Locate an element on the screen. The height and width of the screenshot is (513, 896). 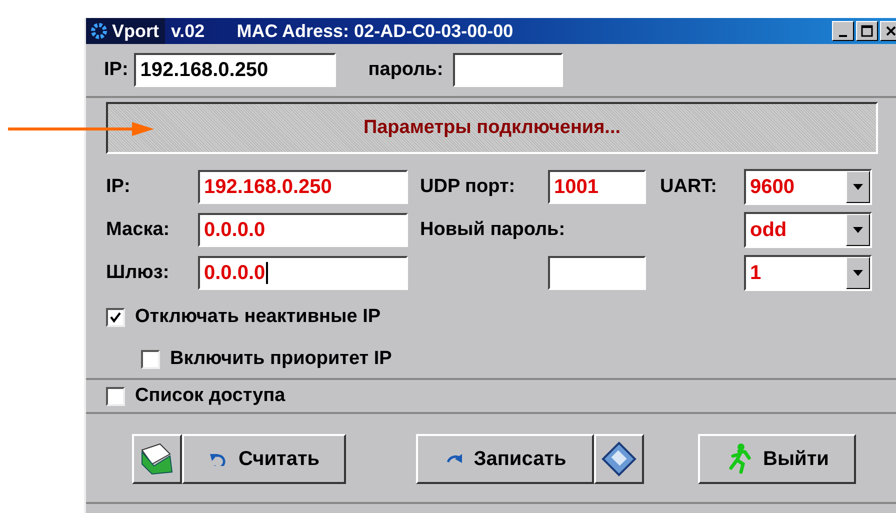
write-button: Записать is located at coordinates (505, 459).